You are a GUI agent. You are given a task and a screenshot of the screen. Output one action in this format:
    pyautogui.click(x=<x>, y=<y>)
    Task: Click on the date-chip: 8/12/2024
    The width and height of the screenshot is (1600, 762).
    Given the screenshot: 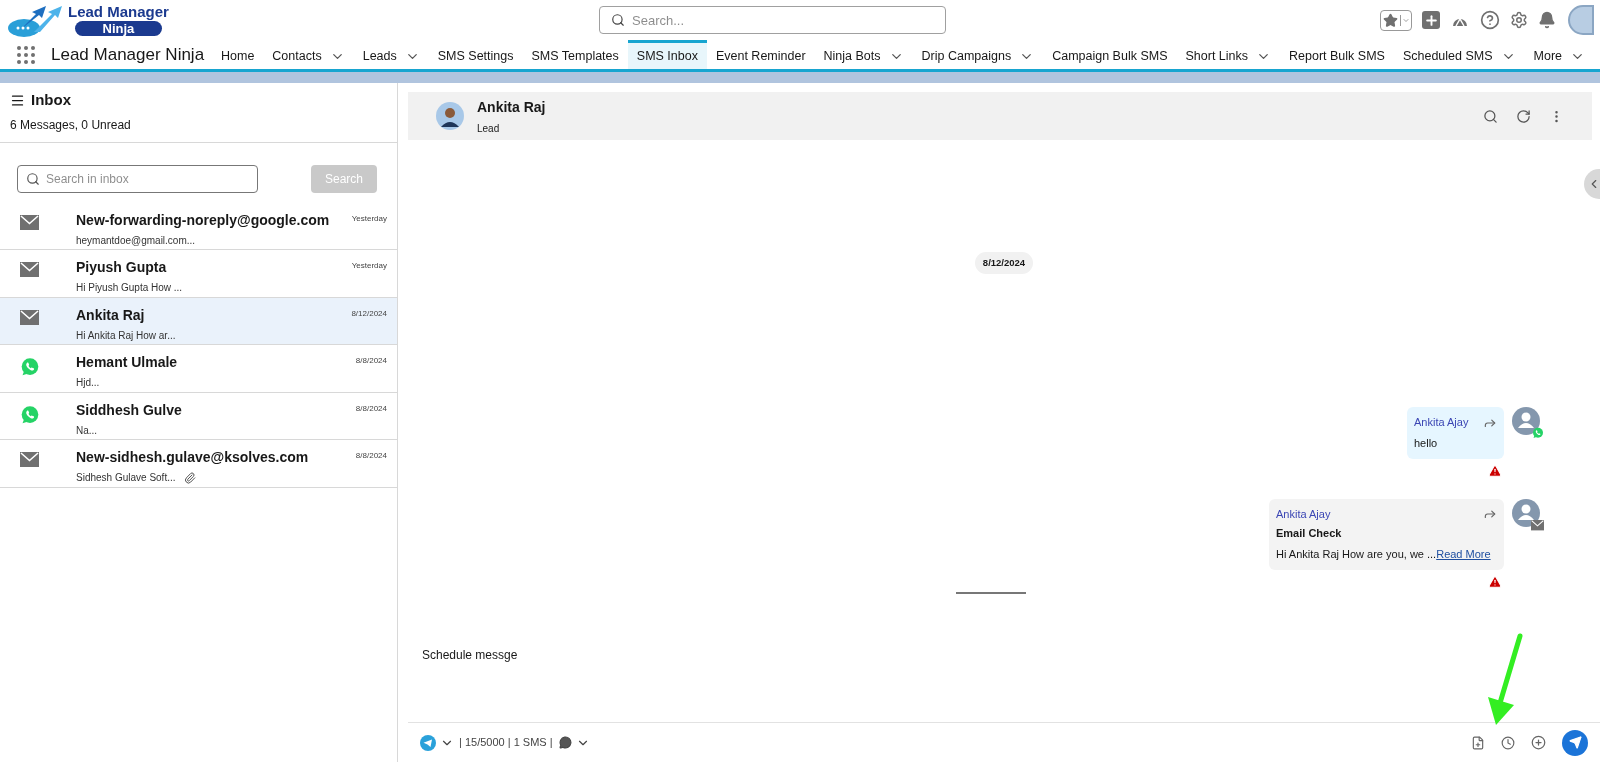 What is the action you would take?
    pyautogui.click(x=1004, y=263)
    